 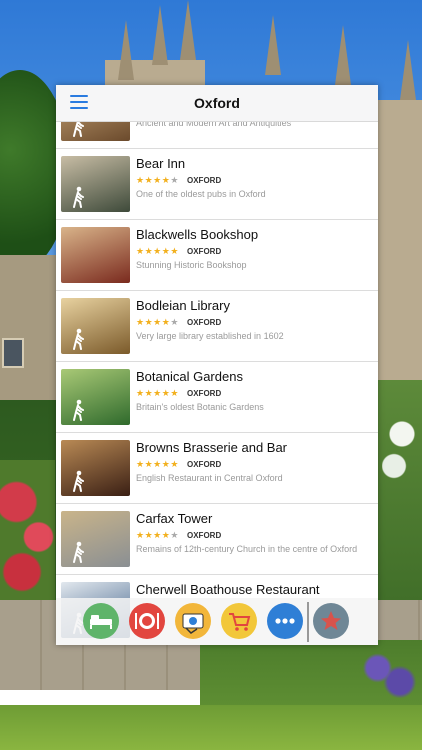 What do you see at coordinates (193, 623) in the screenshot?
I see `sightseeing-icon` at bounding box center [193, 623].